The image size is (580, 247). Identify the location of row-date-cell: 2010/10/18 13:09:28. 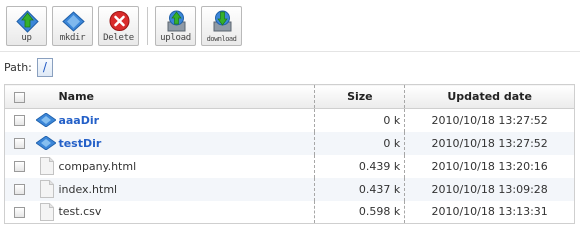
(489, 189).